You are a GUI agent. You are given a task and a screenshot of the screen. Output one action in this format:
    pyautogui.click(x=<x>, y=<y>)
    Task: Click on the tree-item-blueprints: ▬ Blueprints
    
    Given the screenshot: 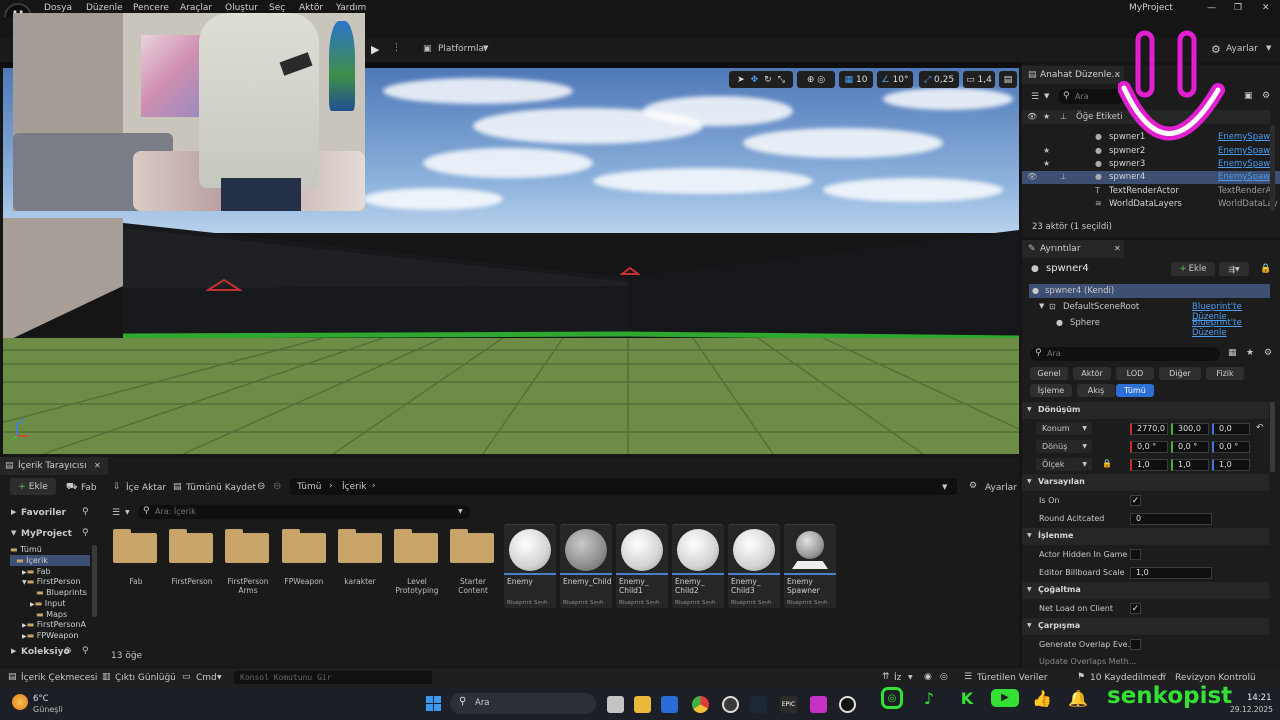 What is the action you would take?
    pyautogui.click(x=61, y=592)
    